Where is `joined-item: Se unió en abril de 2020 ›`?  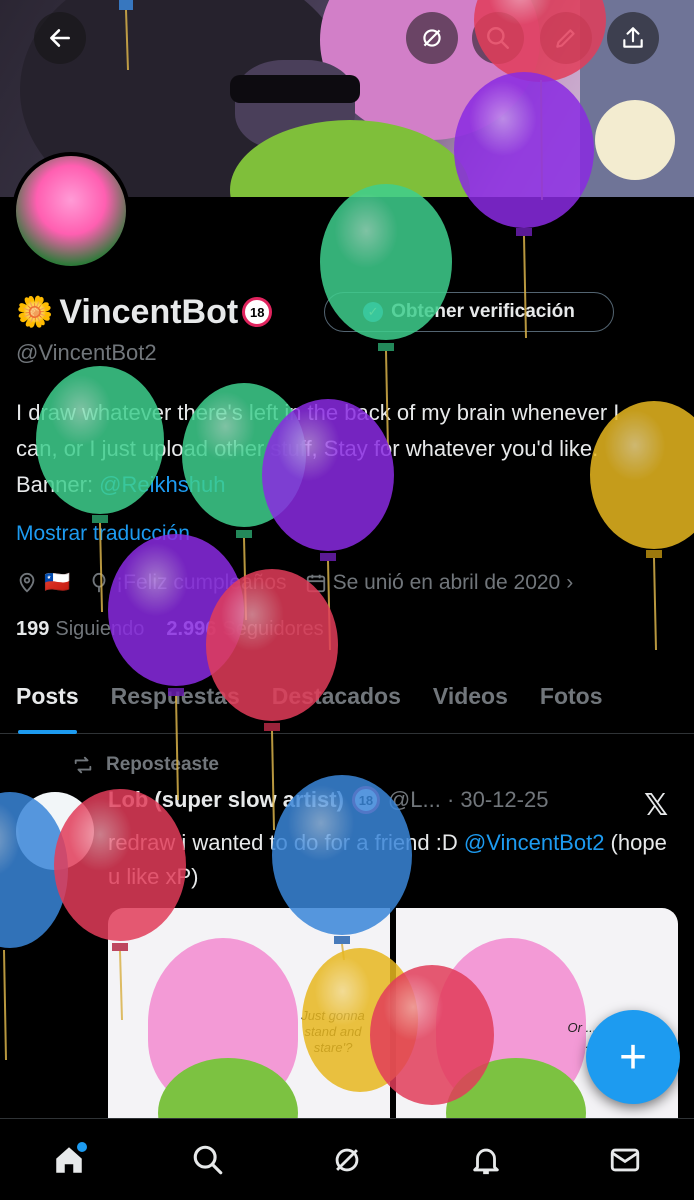 joined-item: Se unió en abril de 2020 › is located at coordinates (439, 583).